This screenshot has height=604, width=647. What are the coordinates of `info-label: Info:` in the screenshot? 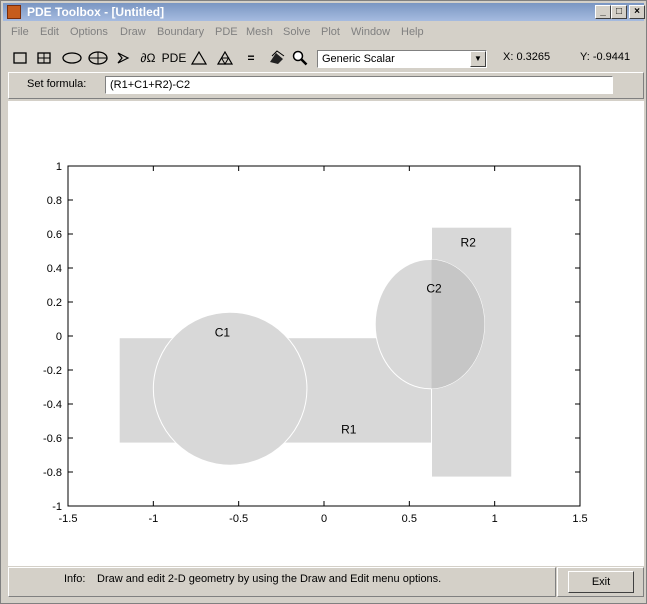 It's located at (75, 579).